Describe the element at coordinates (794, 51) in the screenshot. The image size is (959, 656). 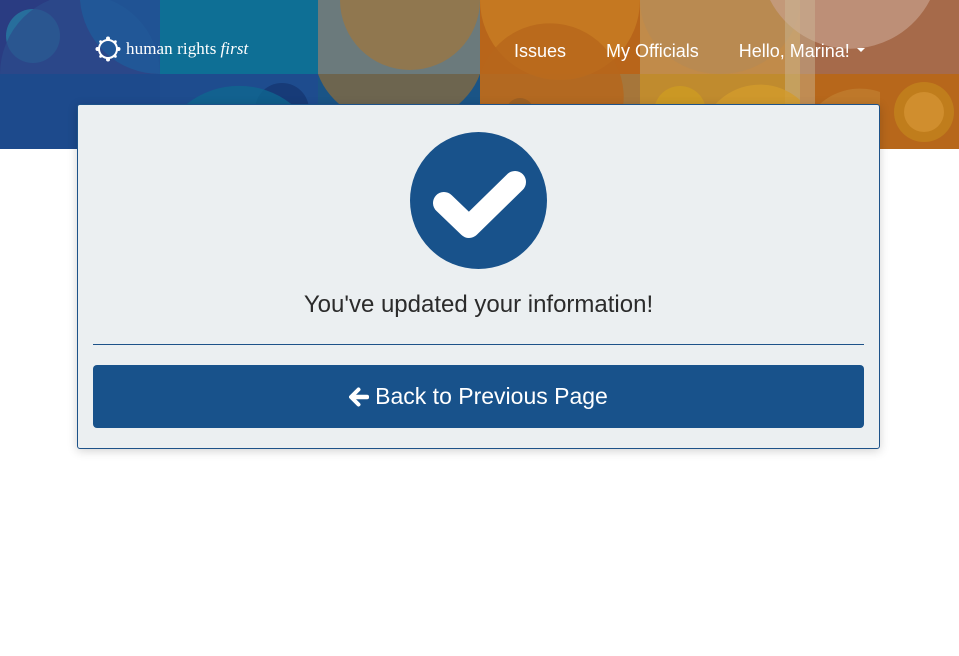
I see `user-greeting: Hello, Marina!` at that location.